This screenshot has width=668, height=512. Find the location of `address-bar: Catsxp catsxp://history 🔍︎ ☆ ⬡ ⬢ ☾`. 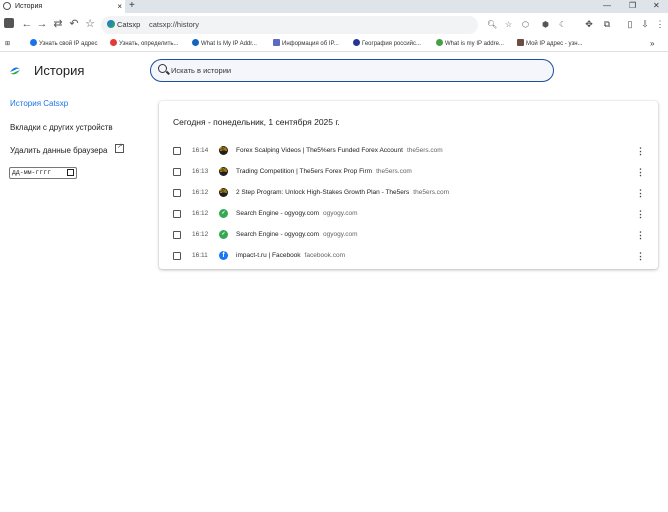

address-bar: Catsxp catsxp://history 🔍︎ ☆ ⬡ ⬢ ☾ is located at coordinates (333, 25).